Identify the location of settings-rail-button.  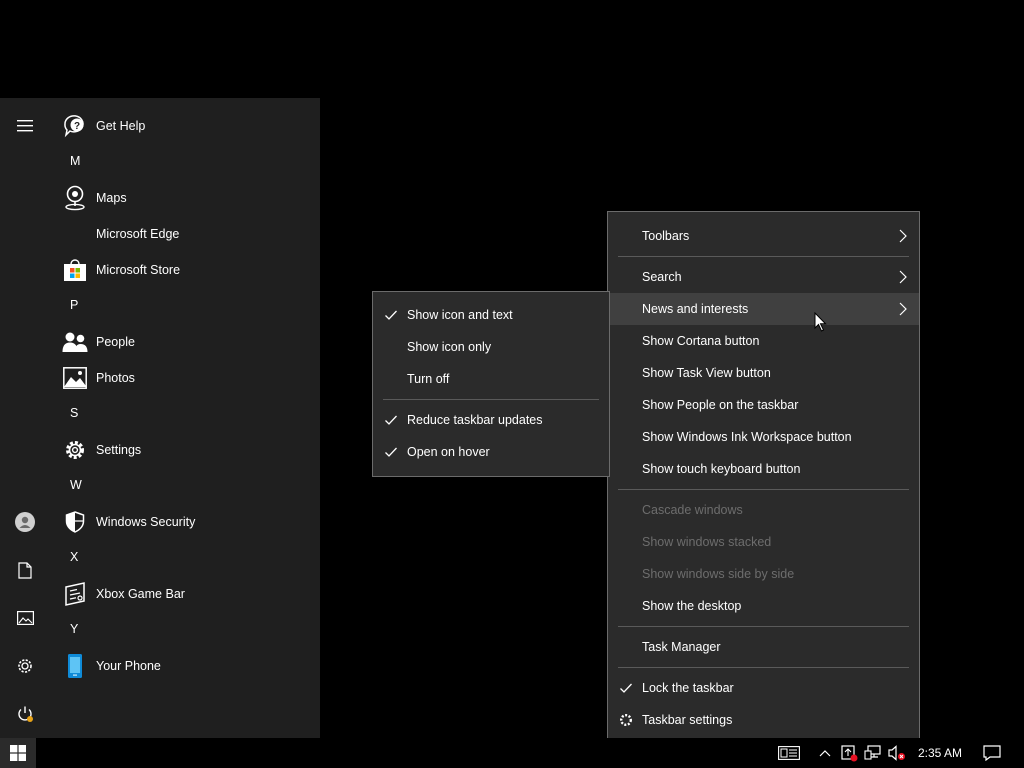
(25, 666).